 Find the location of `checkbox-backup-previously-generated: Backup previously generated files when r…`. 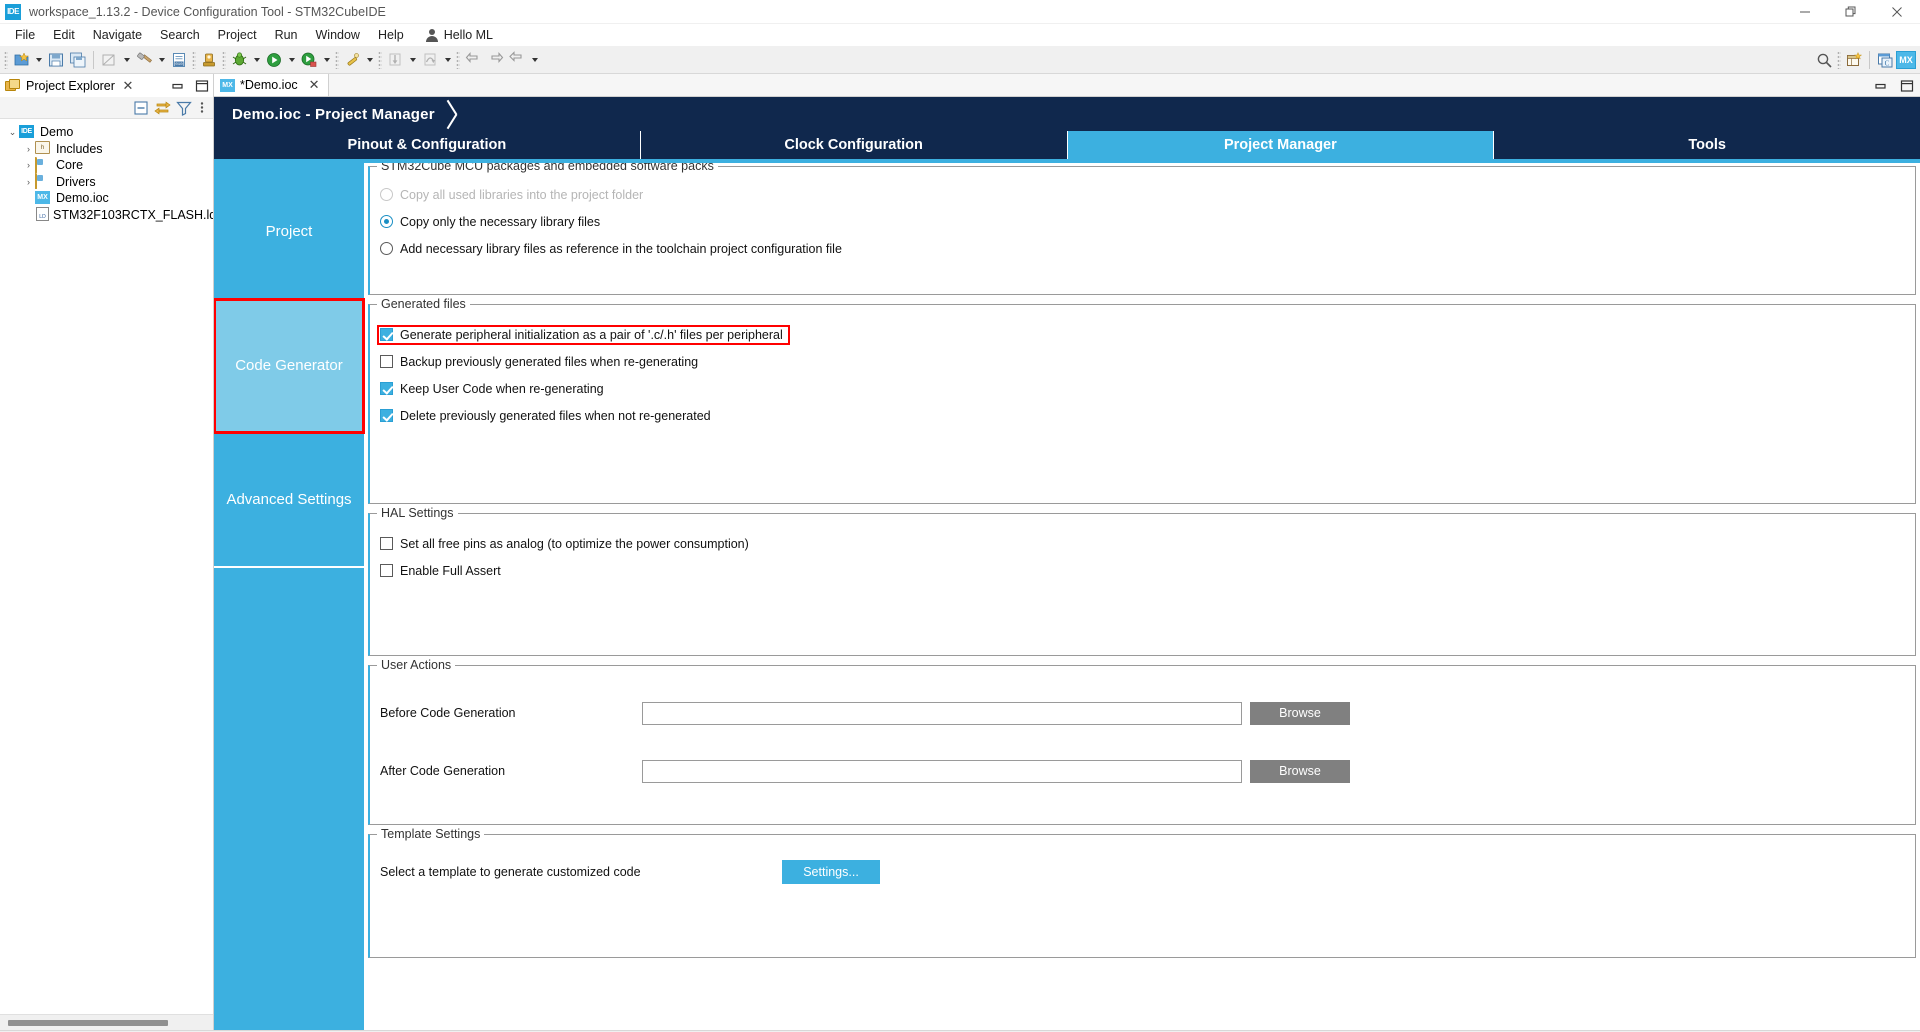

checkbox-backup-previously-generated: Backup previously generated files when r… is located at coordinates (1142, 361).